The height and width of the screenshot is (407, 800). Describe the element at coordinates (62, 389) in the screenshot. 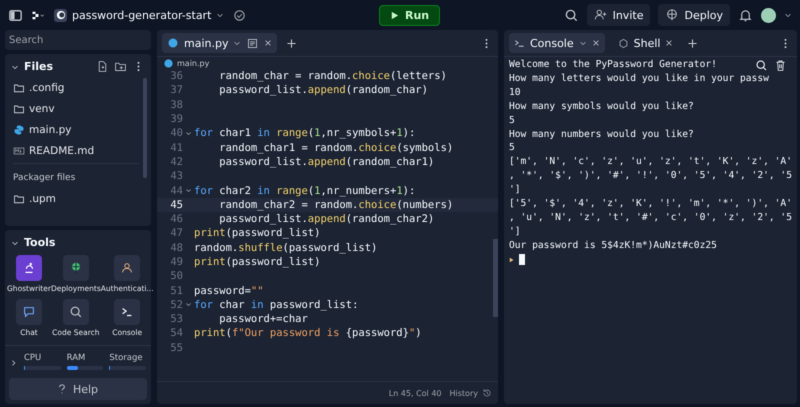

I see `question-mark-icon` at that location.